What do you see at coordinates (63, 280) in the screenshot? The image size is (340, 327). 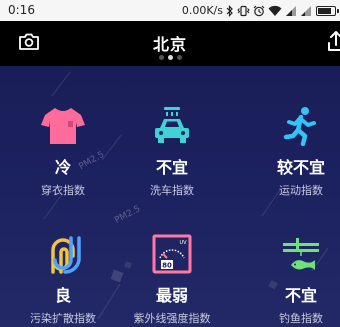 I see `index-card-pollution: 良 污染扩散指数` at bounding box center [63, 280].